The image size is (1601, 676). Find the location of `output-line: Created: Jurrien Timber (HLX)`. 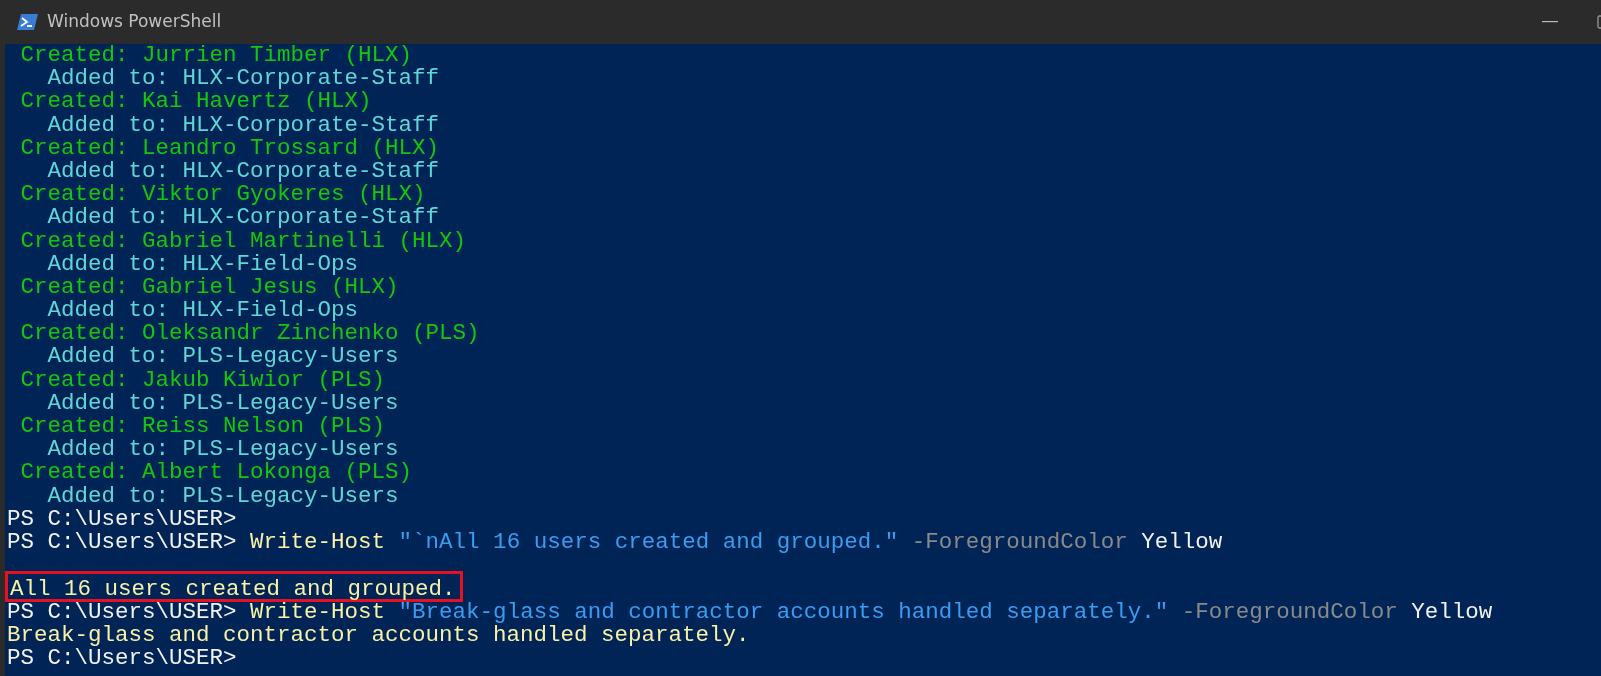

output-line: Created: Jurrien Timber (HLX) is located at coordinates (216, 56).